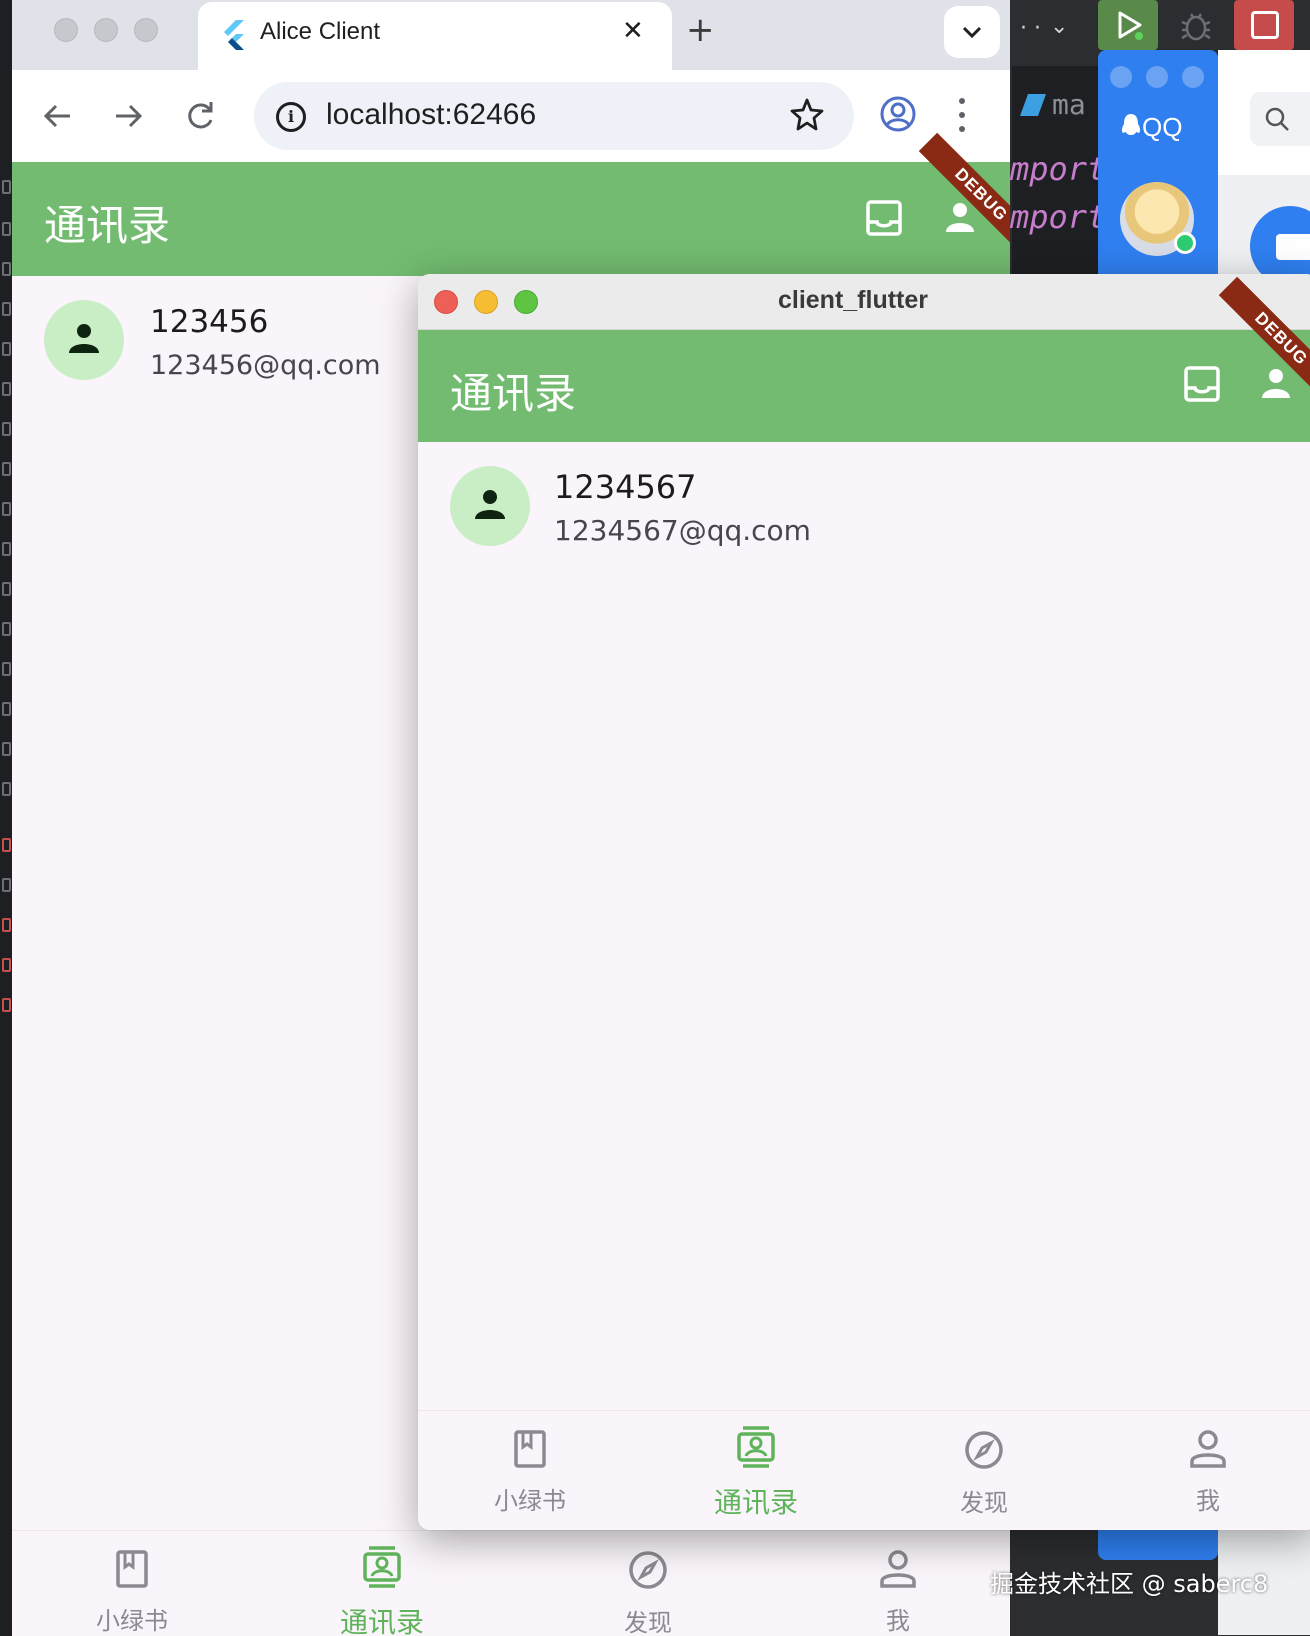  What do you see at coordinates (633, 31) in the screenshot?
I see `close-tab-icon: ✕` at bounding box center [633, 31].